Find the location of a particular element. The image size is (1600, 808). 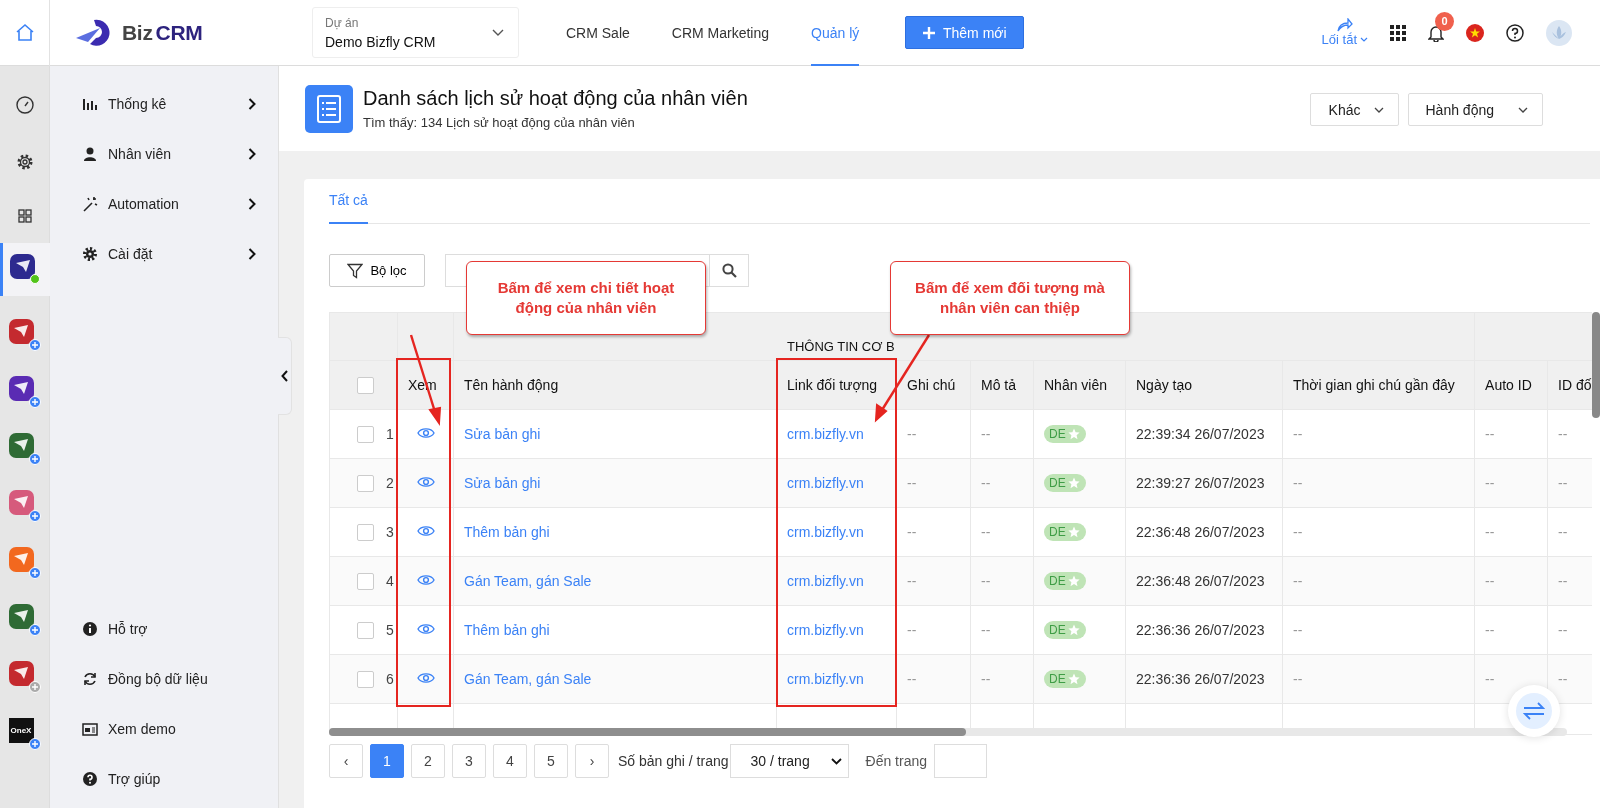

sidebar-item: Xem demo is located at coordinates (164, 729).